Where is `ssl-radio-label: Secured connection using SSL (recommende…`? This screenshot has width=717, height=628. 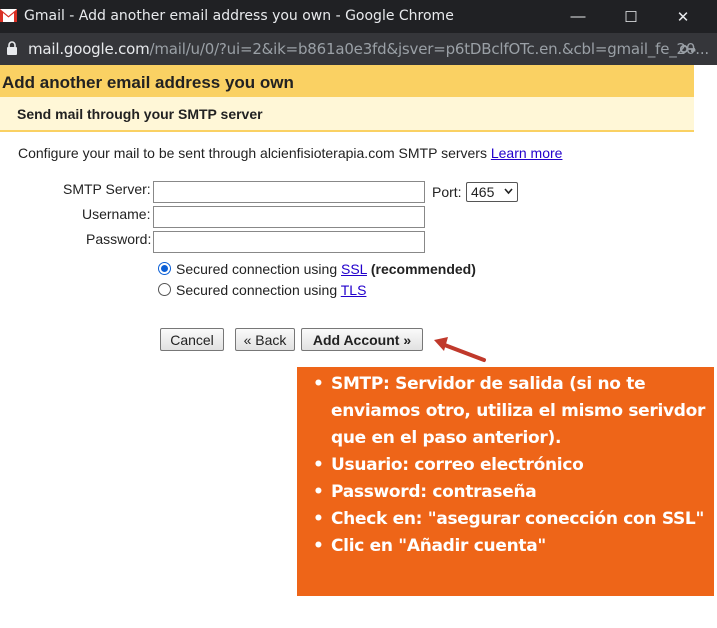
ssl-radio-label: Secured connection using SSL (recommende… is located at coordinates (326, 269).